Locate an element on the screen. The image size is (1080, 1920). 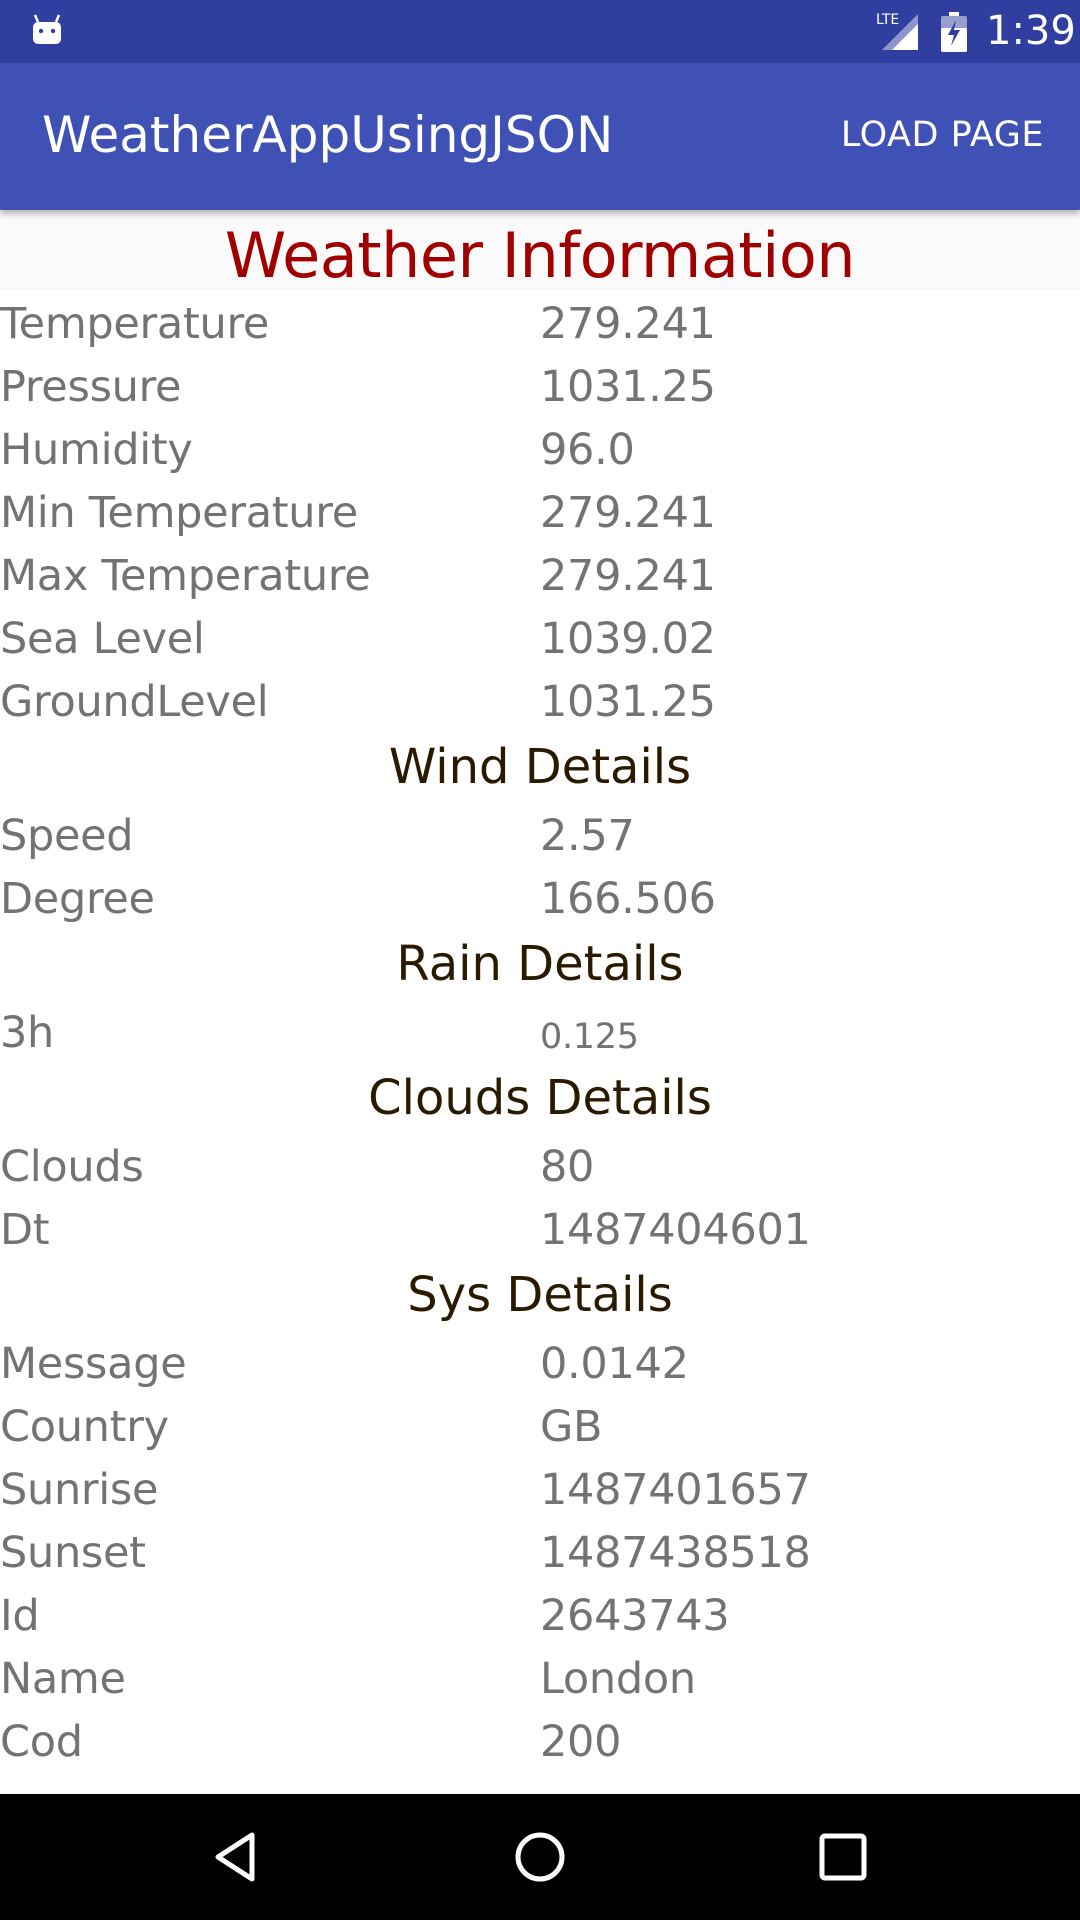
home-icon is located at coordinates (540, 1857).